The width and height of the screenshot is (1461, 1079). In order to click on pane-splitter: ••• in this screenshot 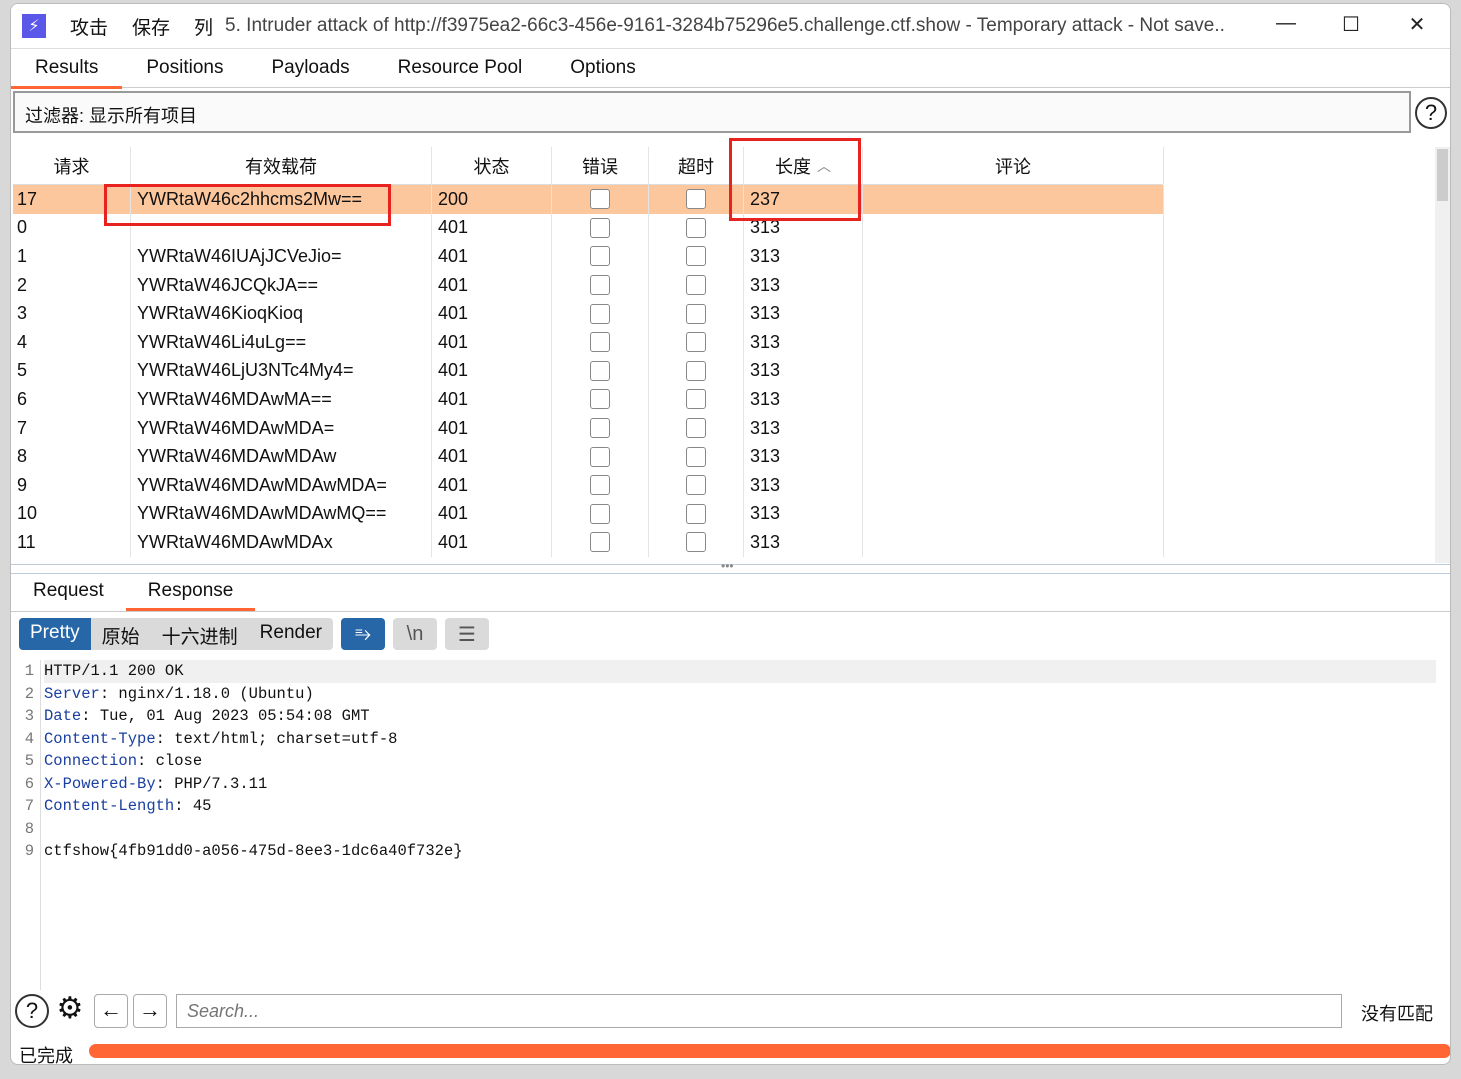, I will do `click(730, 566)`.